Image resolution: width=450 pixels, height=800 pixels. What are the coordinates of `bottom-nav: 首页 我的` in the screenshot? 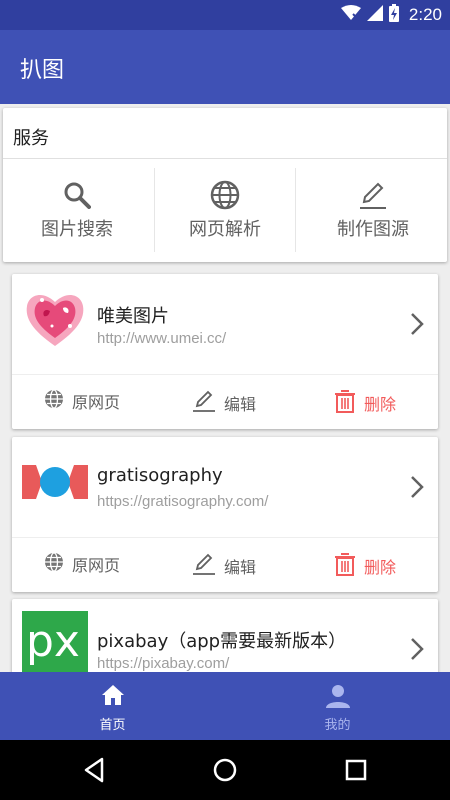 It's located at (225, 706).